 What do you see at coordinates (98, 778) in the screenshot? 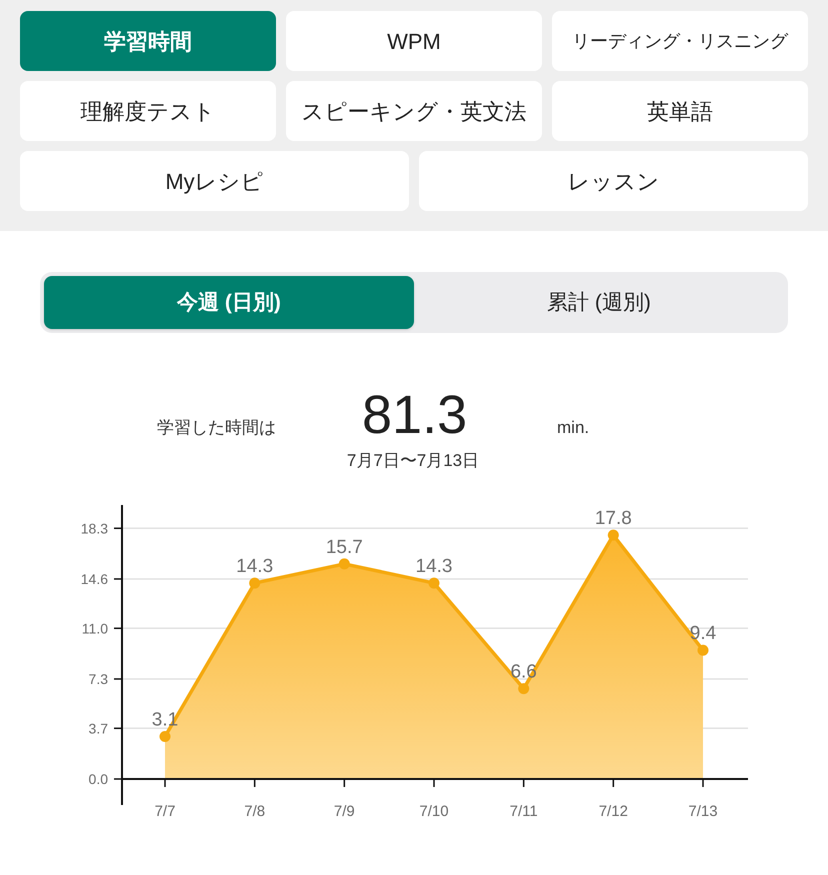
I see `y-tick-label: 0.0` at bounding box center [98, 778].